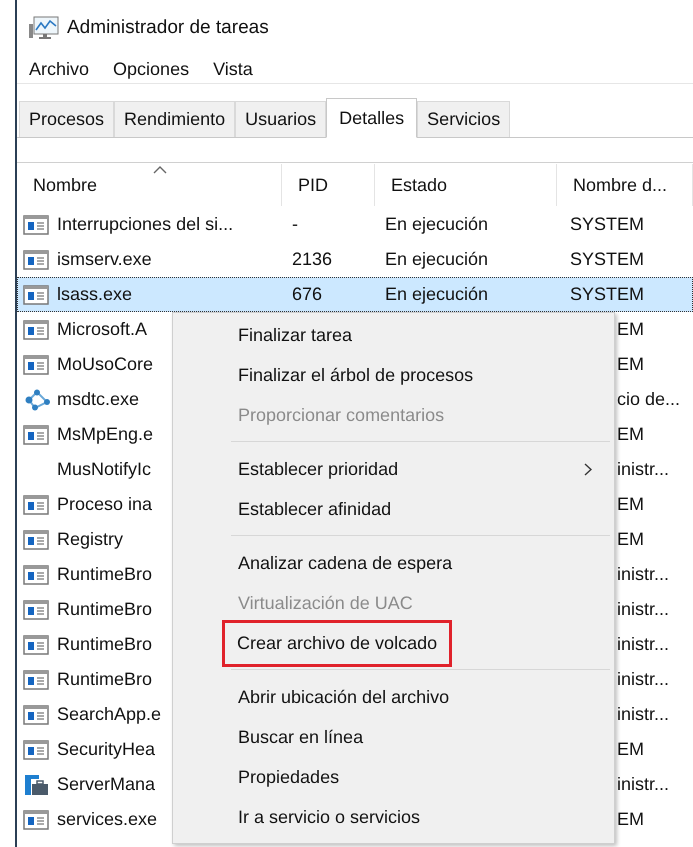 This screenshot has width=693, height=847. What do you see at coordinates (104, 504) in the screenshot?
I see `table-cell: Proceso ina` at bounding box center [104, 504].